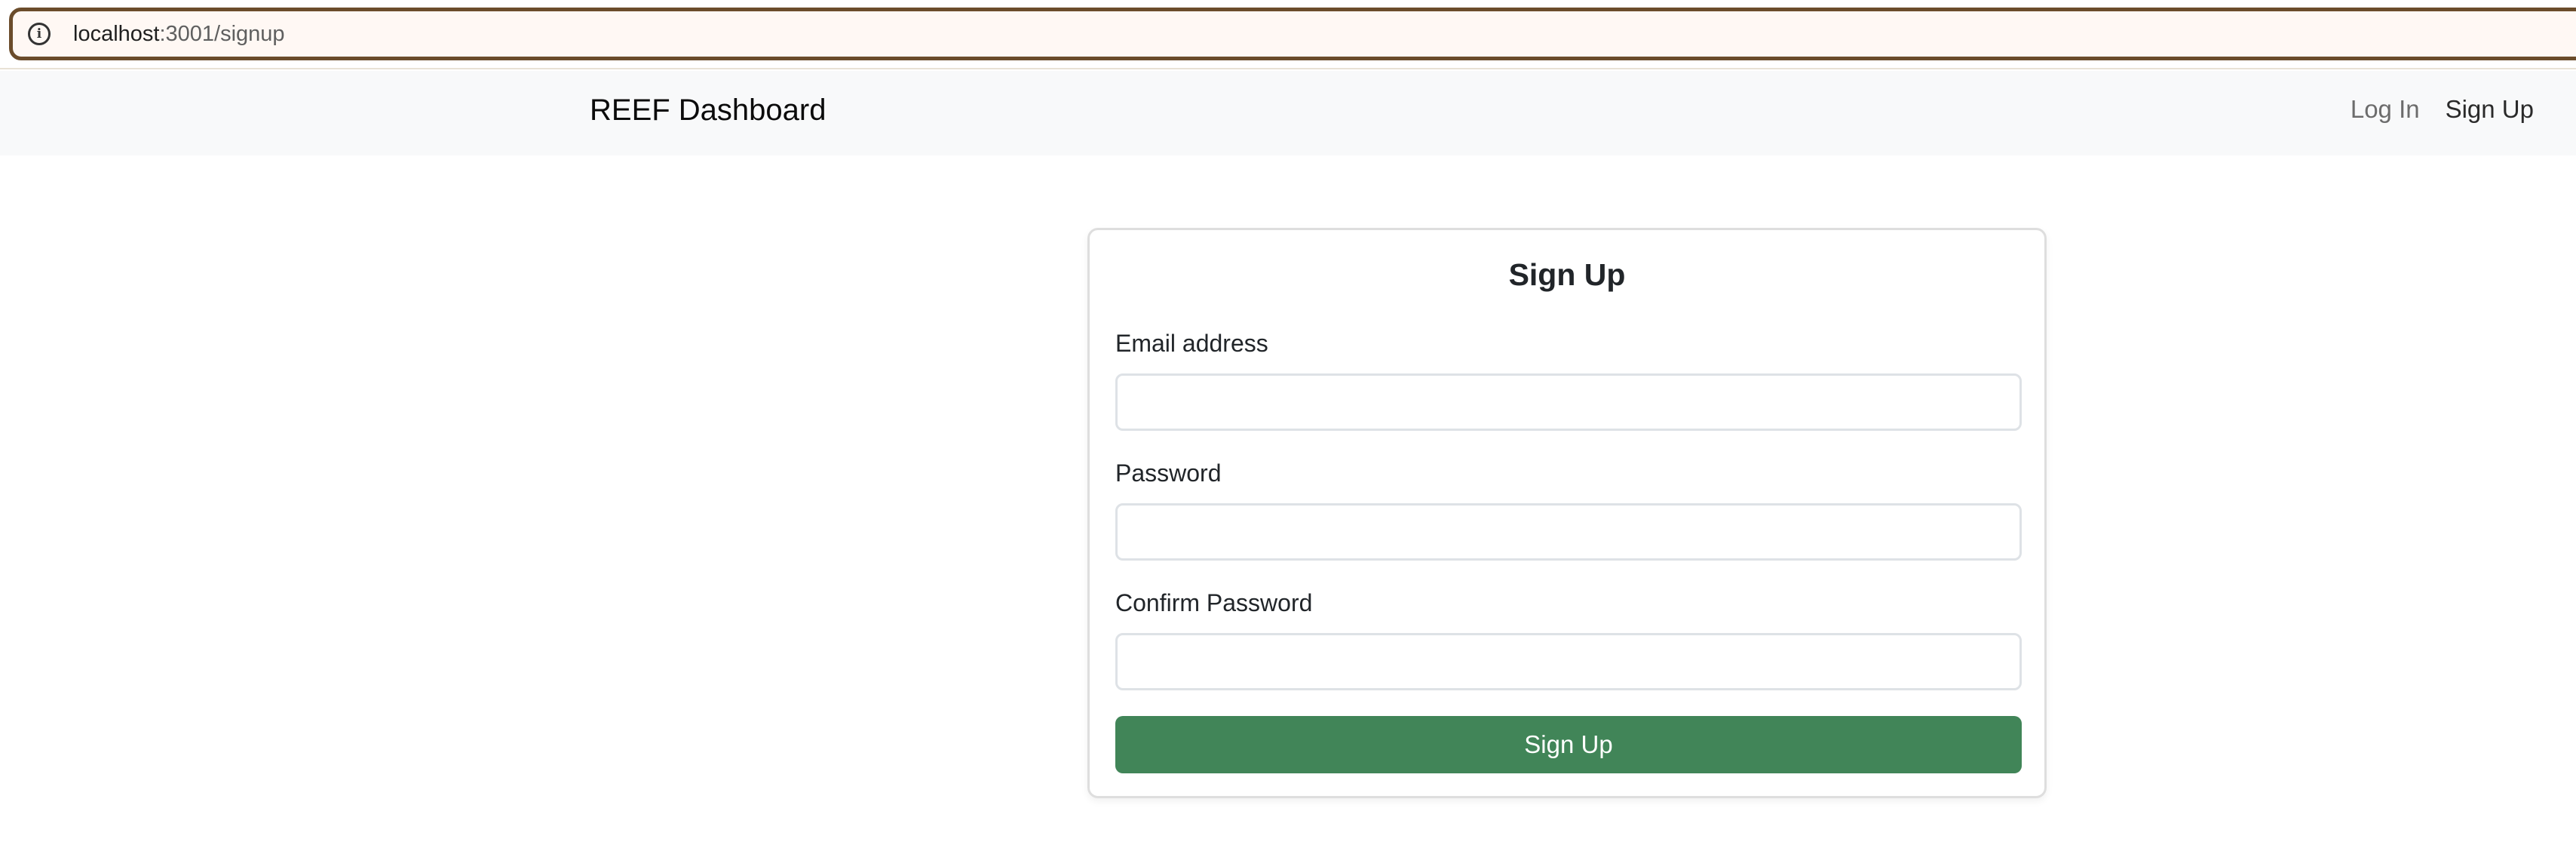 The width and height of the screenshot is (2576, 842). I want to click on email-label: Email address, so click(1191, 343).